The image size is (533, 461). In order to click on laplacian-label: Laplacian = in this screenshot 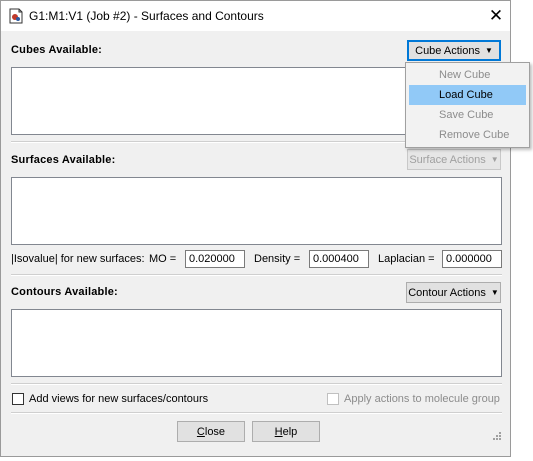, I will do `click(406, 259)`.